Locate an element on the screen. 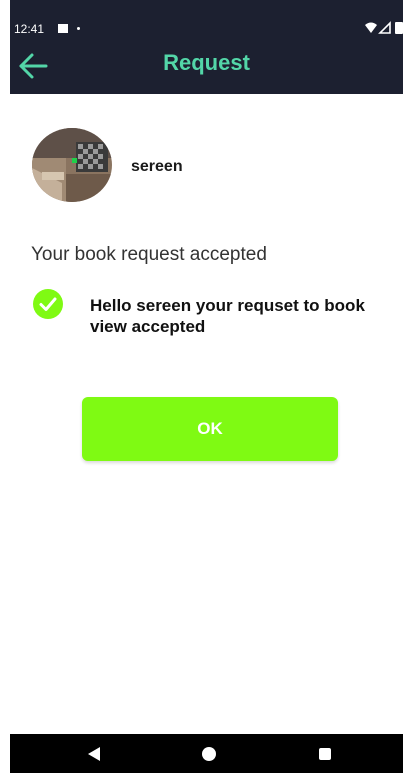 The width and height of the screenshot is (403, 773). signal-icon is located at coordinates (384, 27).